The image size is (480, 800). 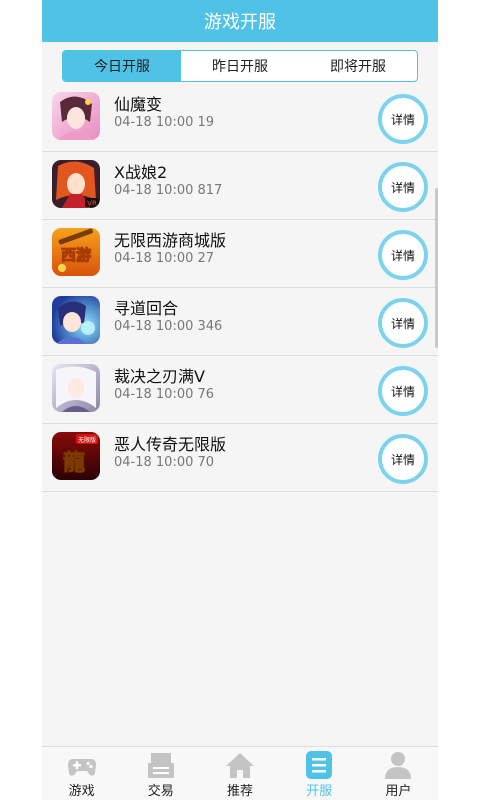 What do you see at coordinates (164, 122) in the screenshot?
I see `server-info: 04-18 10:00 19` at bounding box center [164, 122].